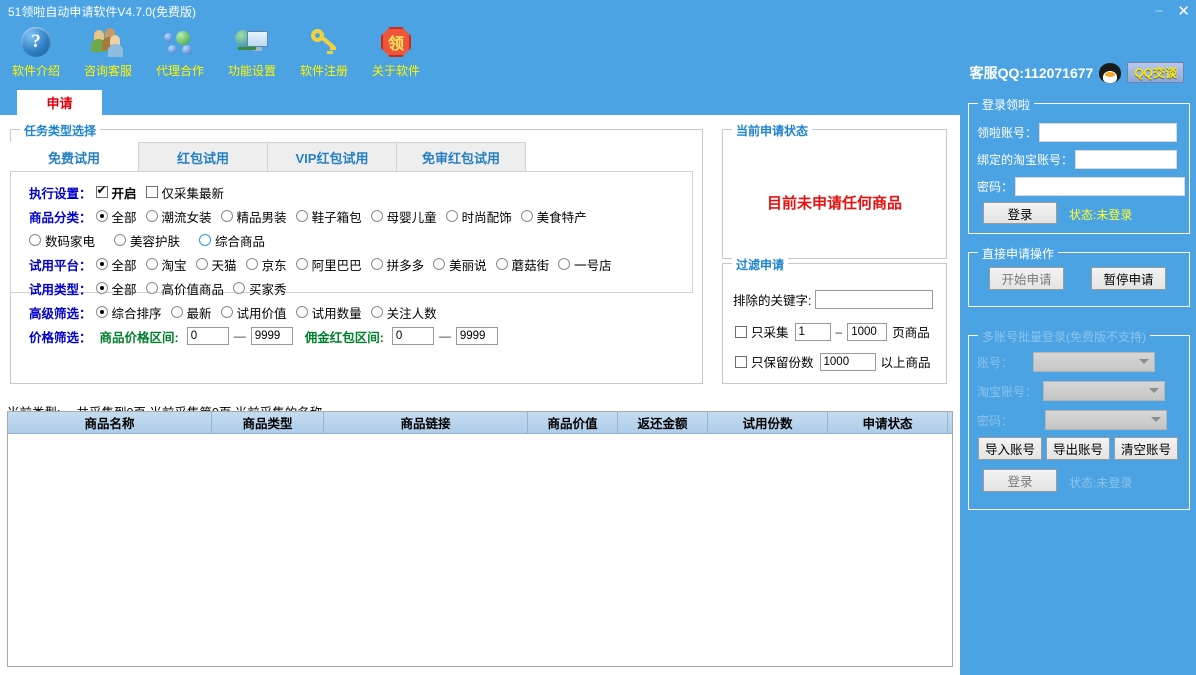  Describe the element at coordinates (62, 240) in the screenshot. I see `radio-category-digital: 数码家电` at that location.